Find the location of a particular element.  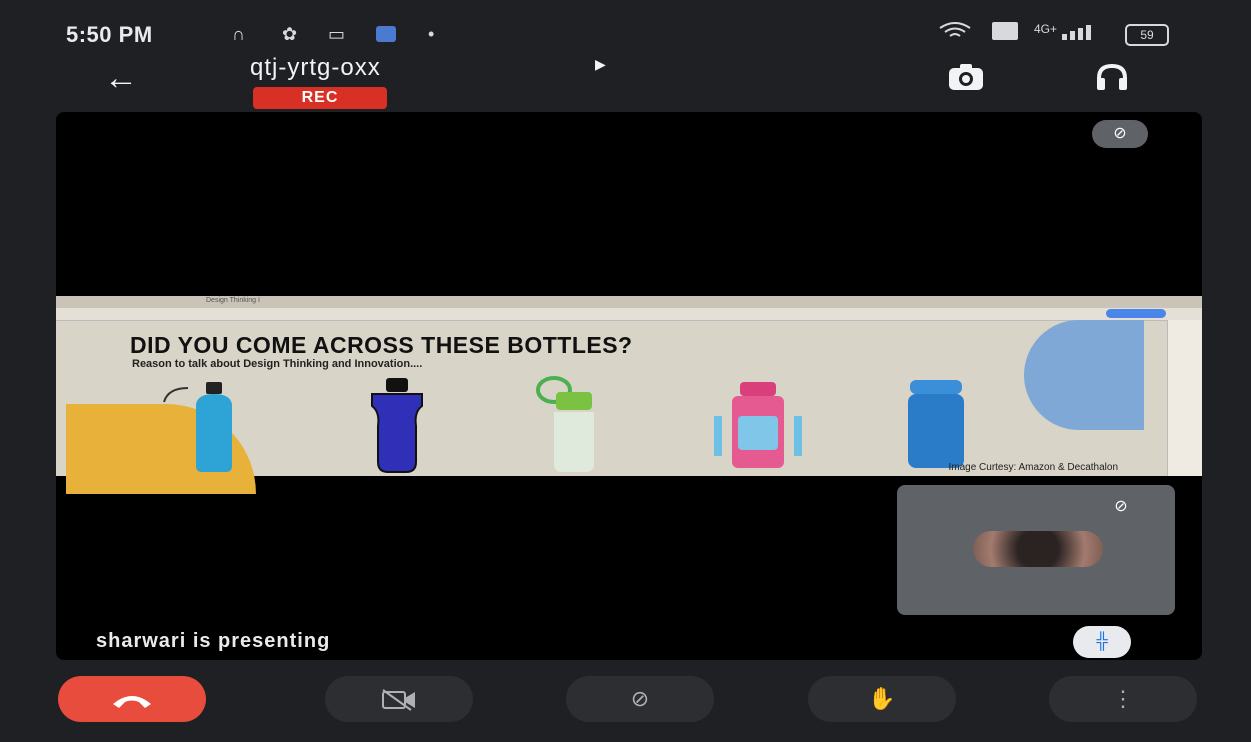

settings-icon: ✿ is located at coordinates (290, 34).